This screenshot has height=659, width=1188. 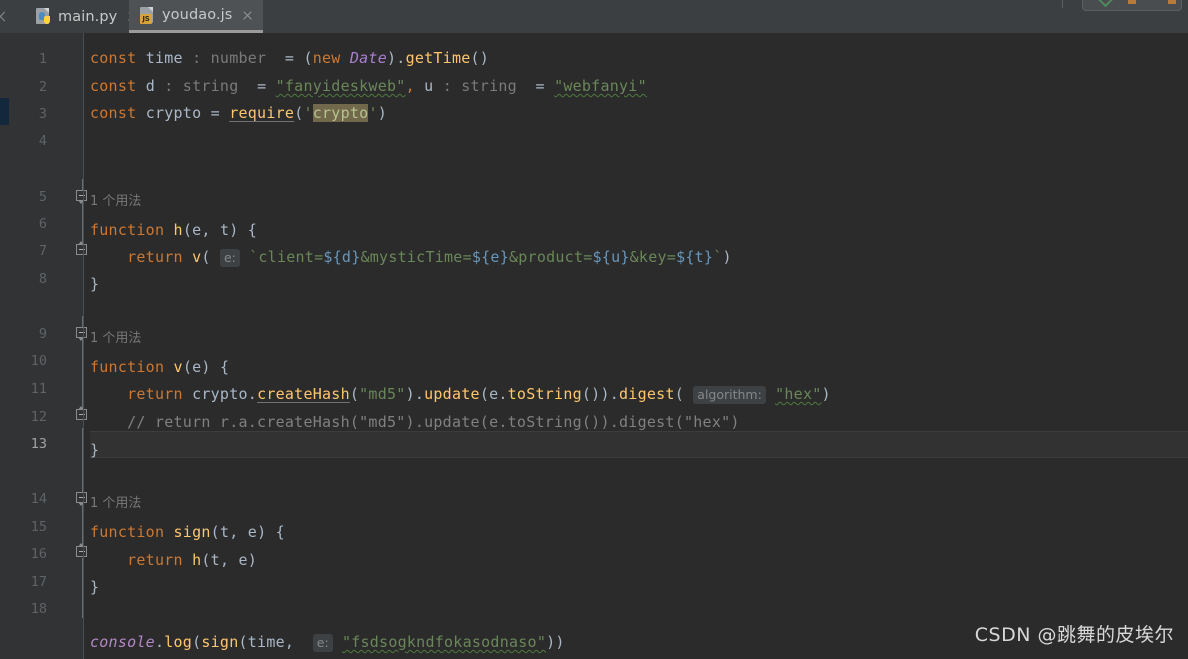 I want to click on code-line-7: }, so click(x=95, y=284).